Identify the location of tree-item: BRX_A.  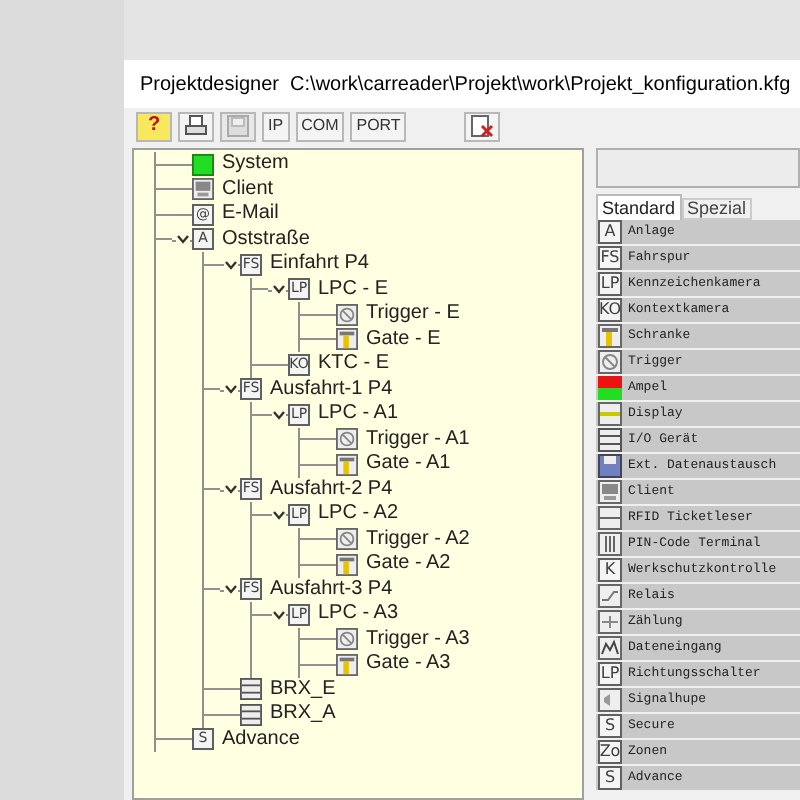
(303, 714).